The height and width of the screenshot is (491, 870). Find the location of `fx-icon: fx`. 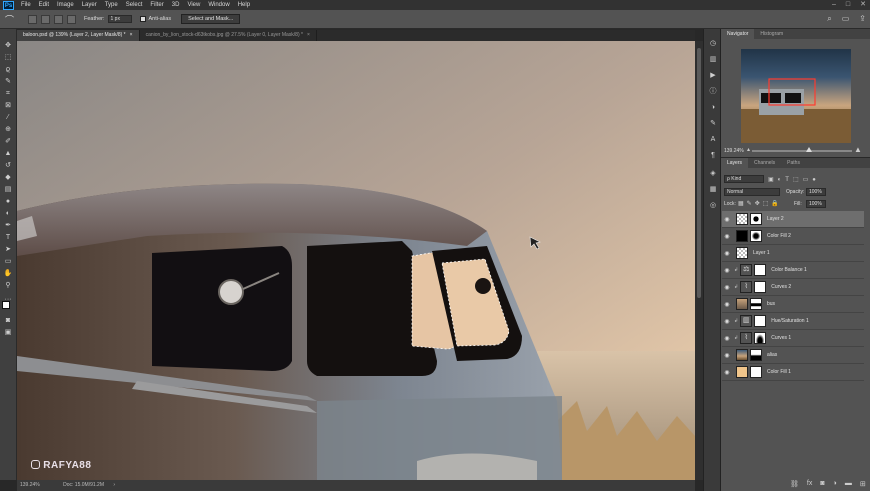

fx-icon: fx is located at coordinates (809, 484).